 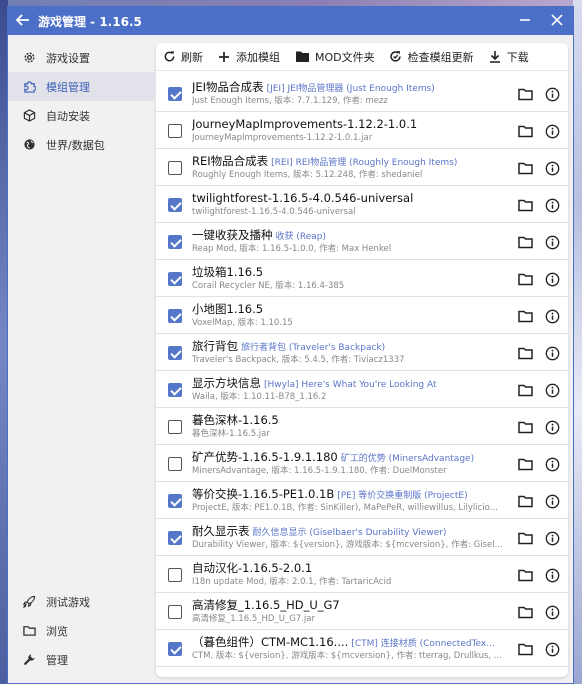 I want to click on mod-details: 高清修复_1.16.5_HD_U_G7.jar, so click(x=253, y=619).